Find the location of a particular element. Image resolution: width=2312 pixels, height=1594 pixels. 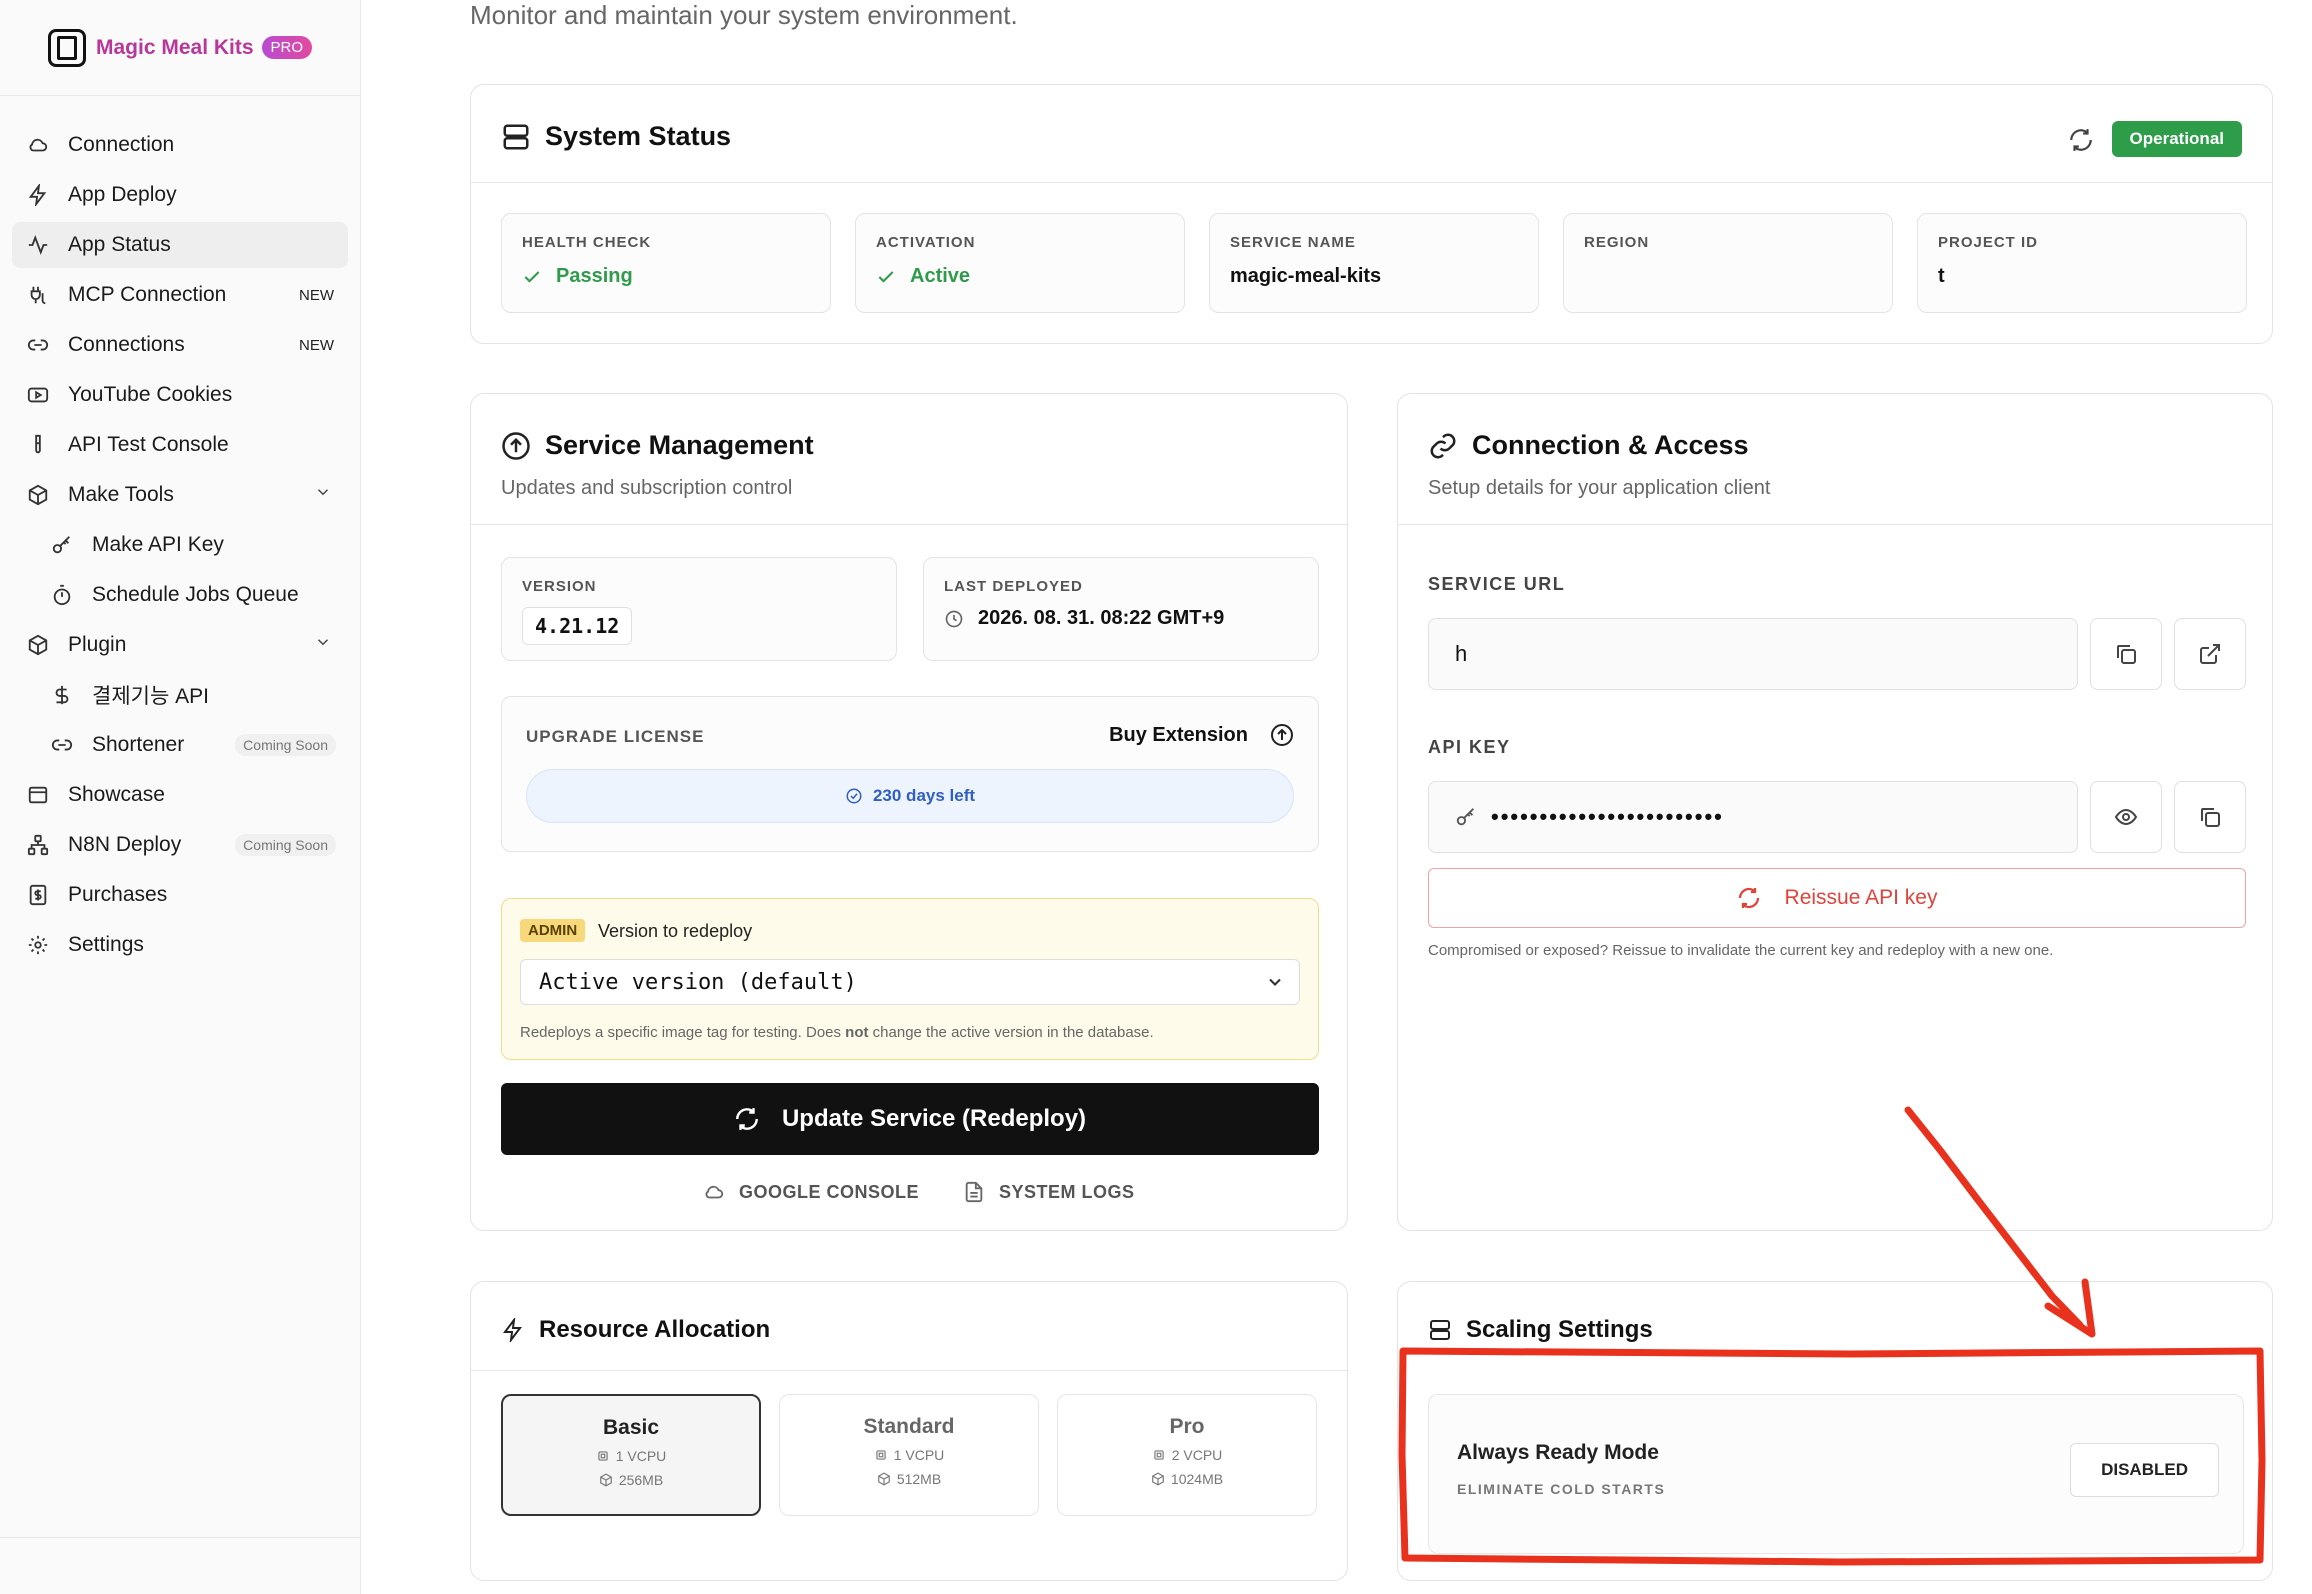

copy-key-button is located at coordinates (2210, 817).